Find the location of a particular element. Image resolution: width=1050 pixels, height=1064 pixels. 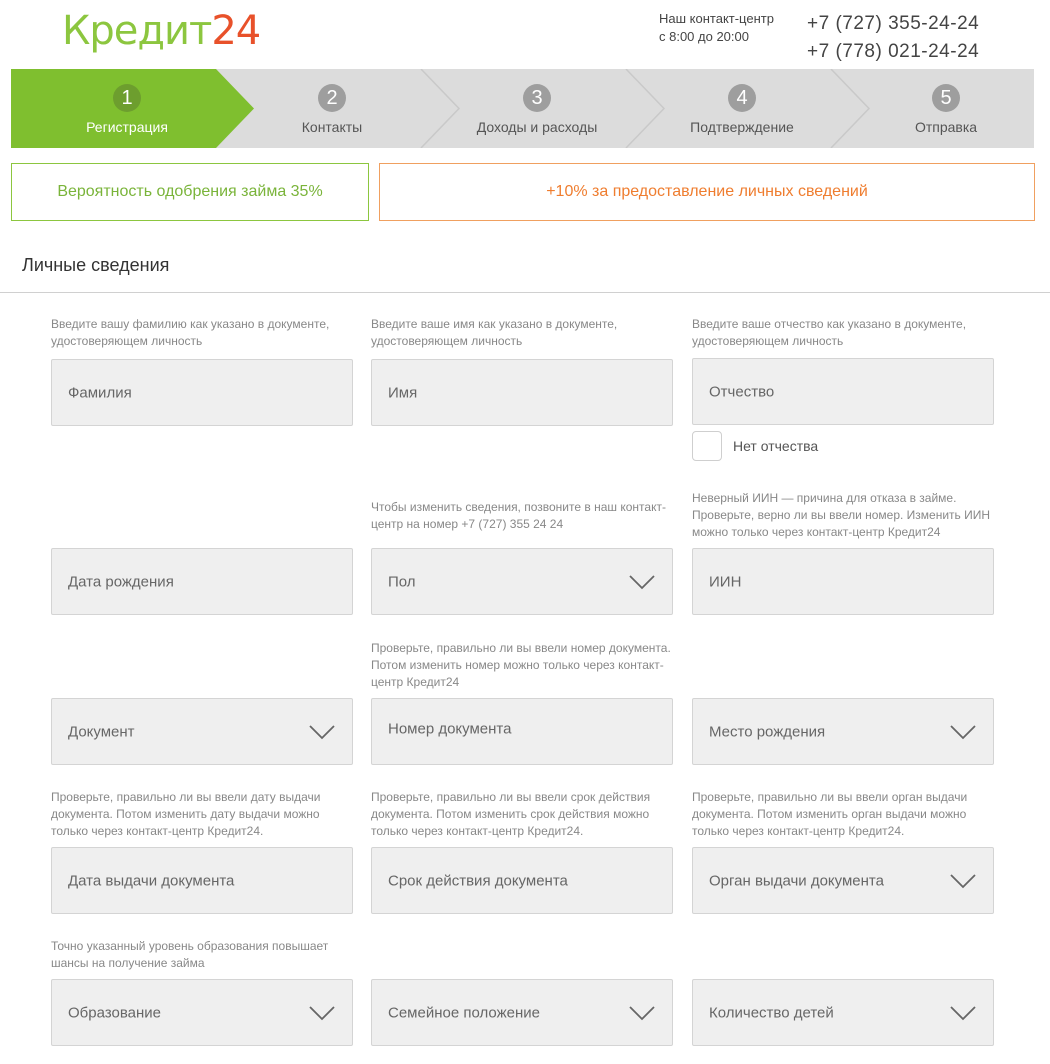

step-number: 5 is located at coordinates (946, 98).